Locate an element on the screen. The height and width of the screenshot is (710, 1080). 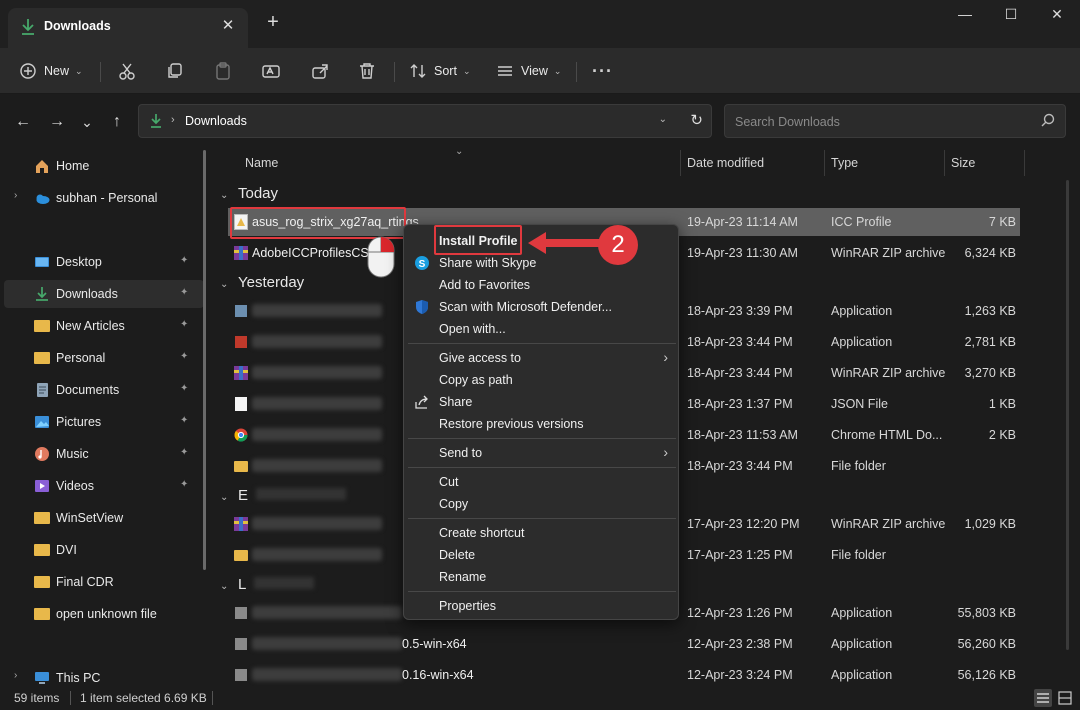
annotation-arrow-icon is located at coordinates (564, 244).